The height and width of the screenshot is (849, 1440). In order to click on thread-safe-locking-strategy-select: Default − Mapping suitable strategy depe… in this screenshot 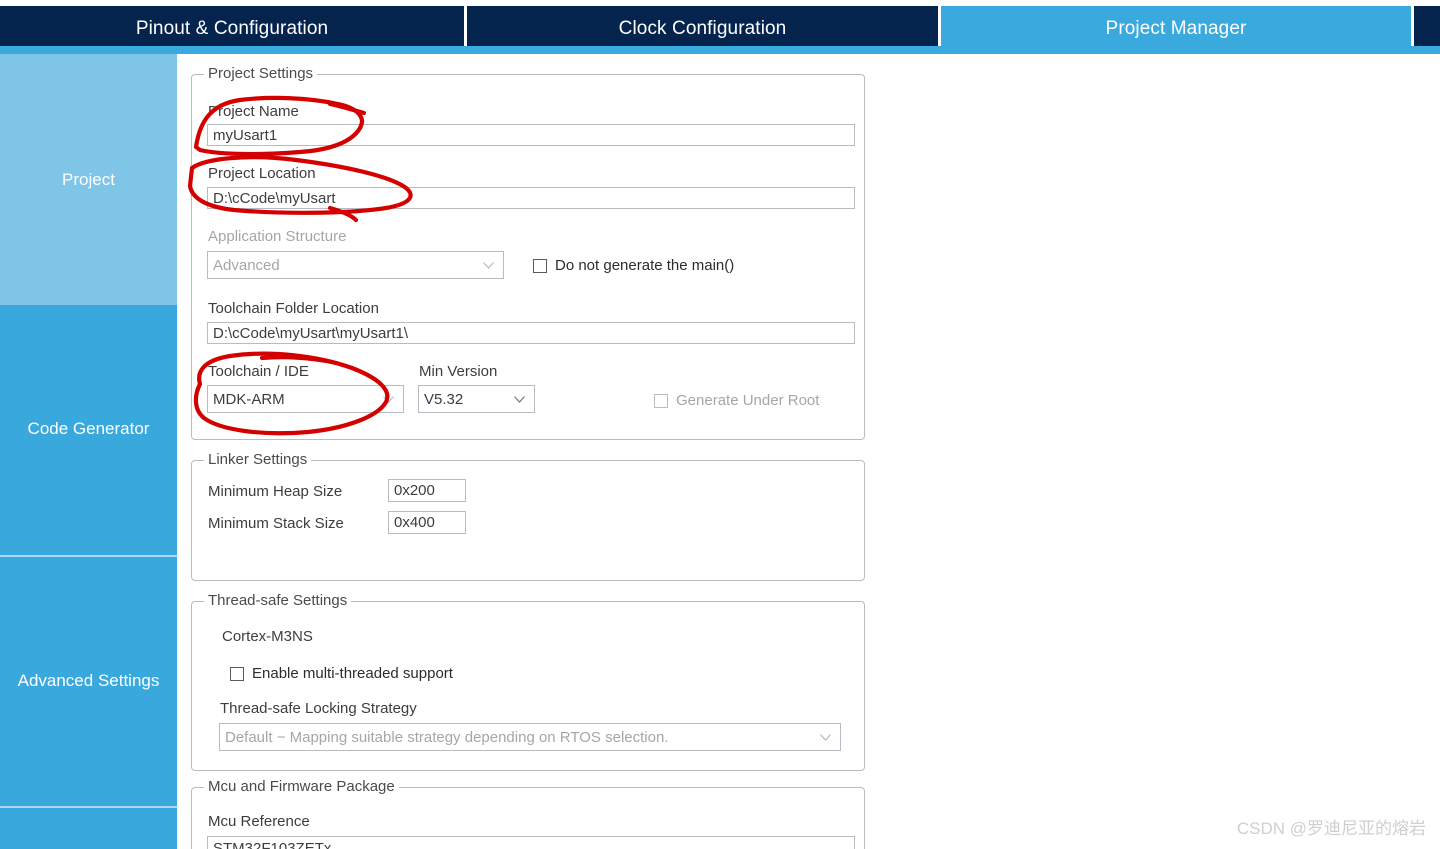, I will do `click(530, 737)`.